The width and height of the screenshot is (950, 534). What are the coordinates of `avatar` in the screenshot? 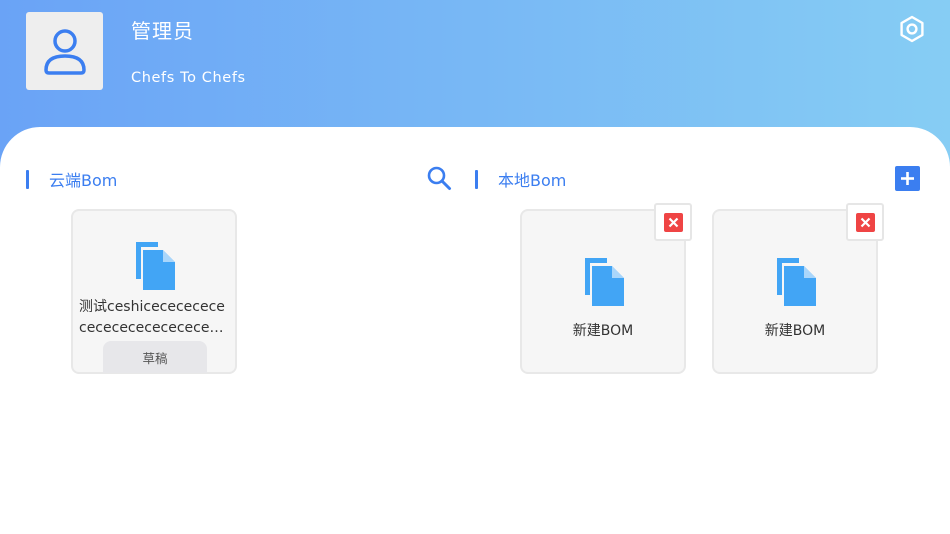 It's located at (64, 51).